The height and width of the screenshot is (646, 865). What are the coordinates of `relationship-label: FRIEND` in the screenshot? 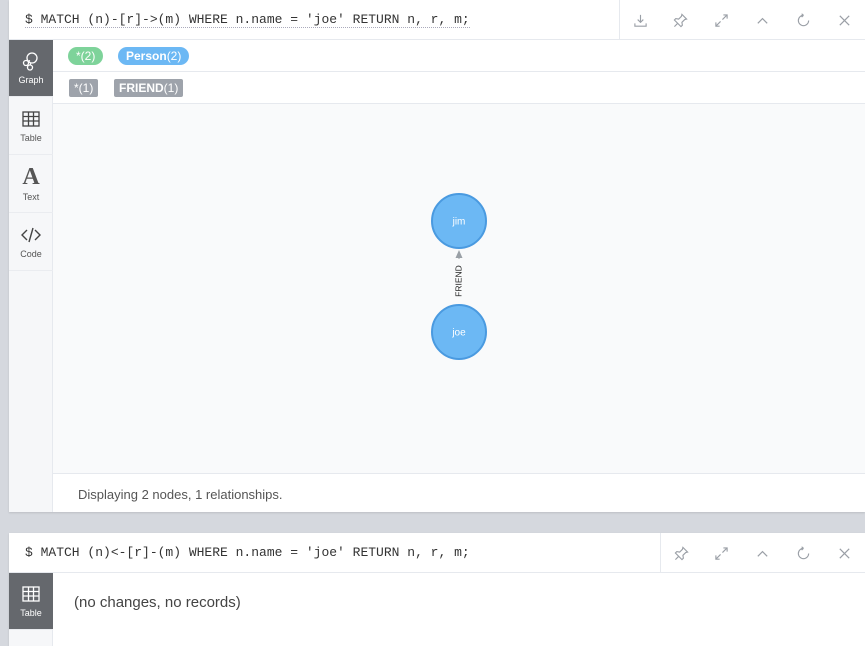 It's located at (458, 281).